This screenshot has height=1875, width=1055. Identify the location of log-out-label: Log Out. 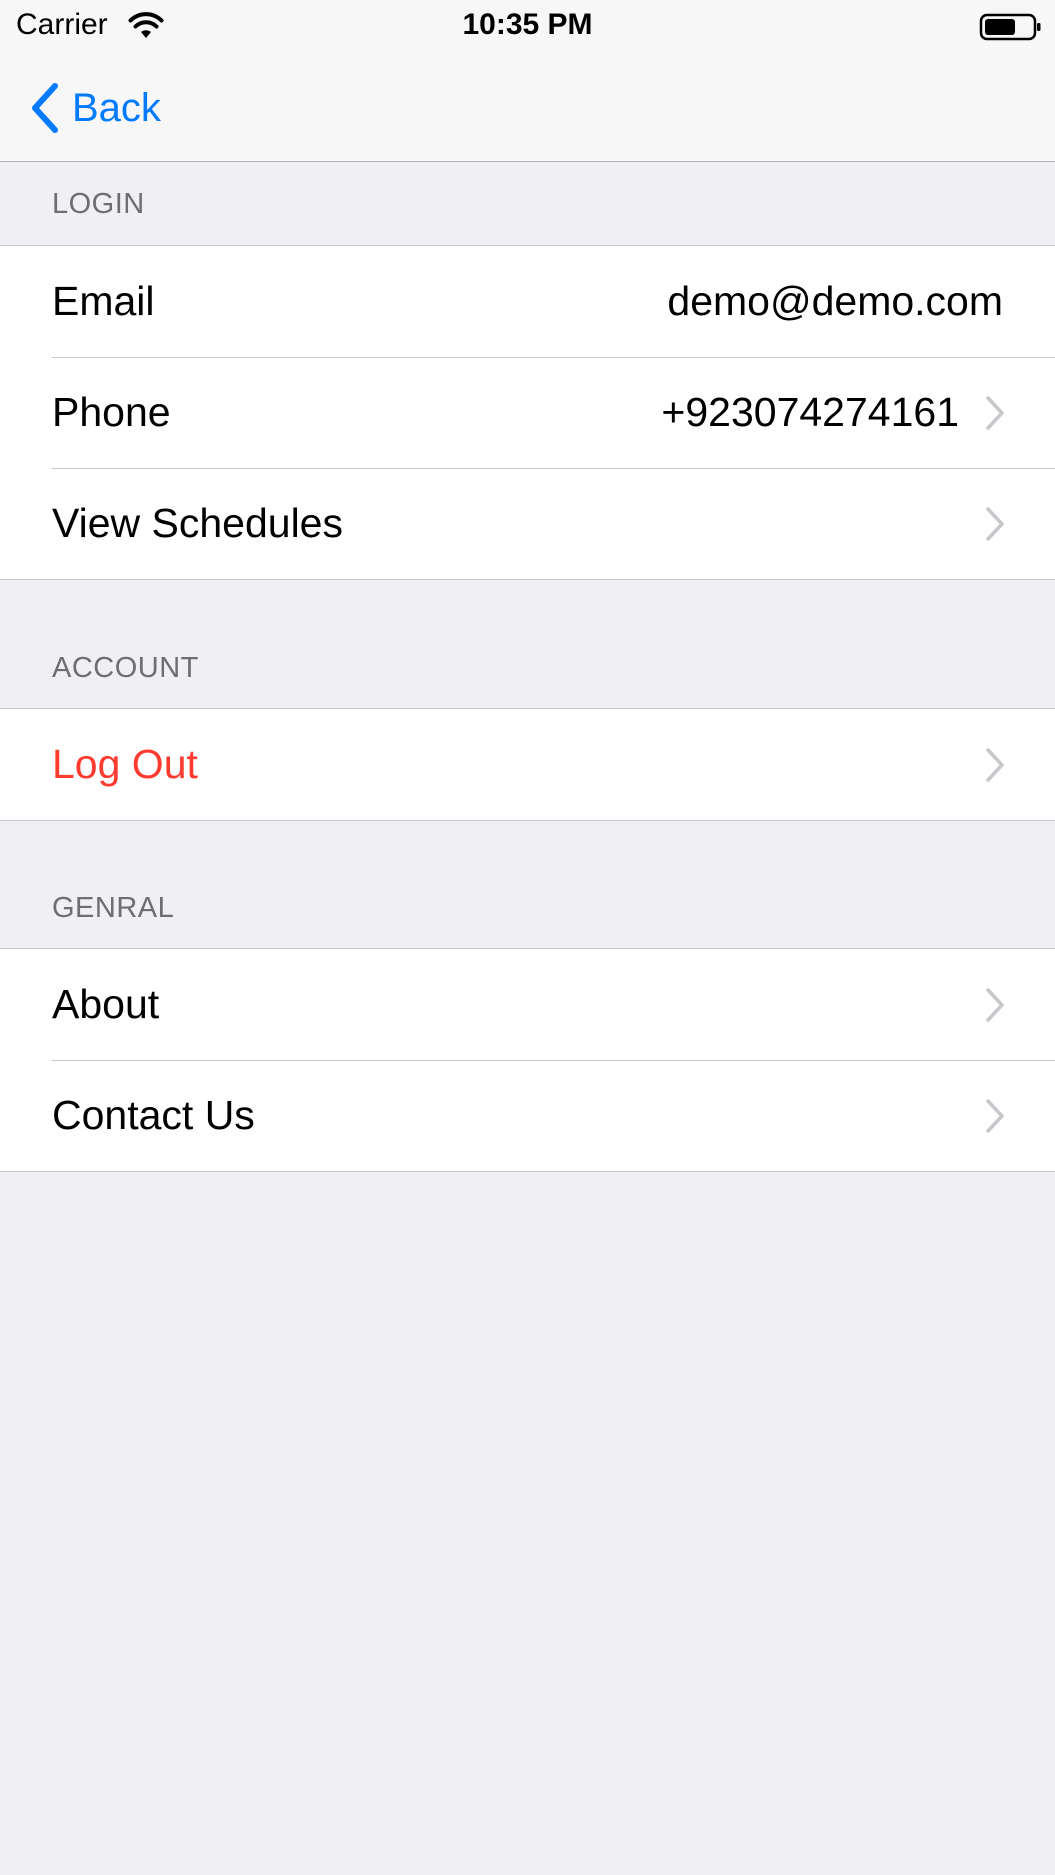
(125, 764).